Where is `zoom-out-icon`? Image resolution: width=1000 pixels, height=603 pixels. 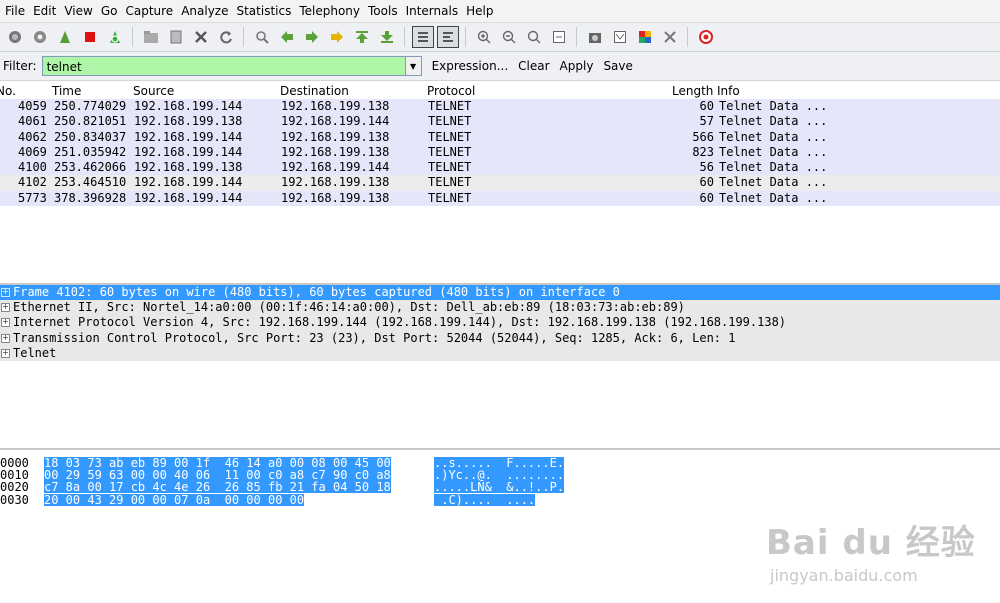
zoom-out-icon is located at coordinates (509, 37).